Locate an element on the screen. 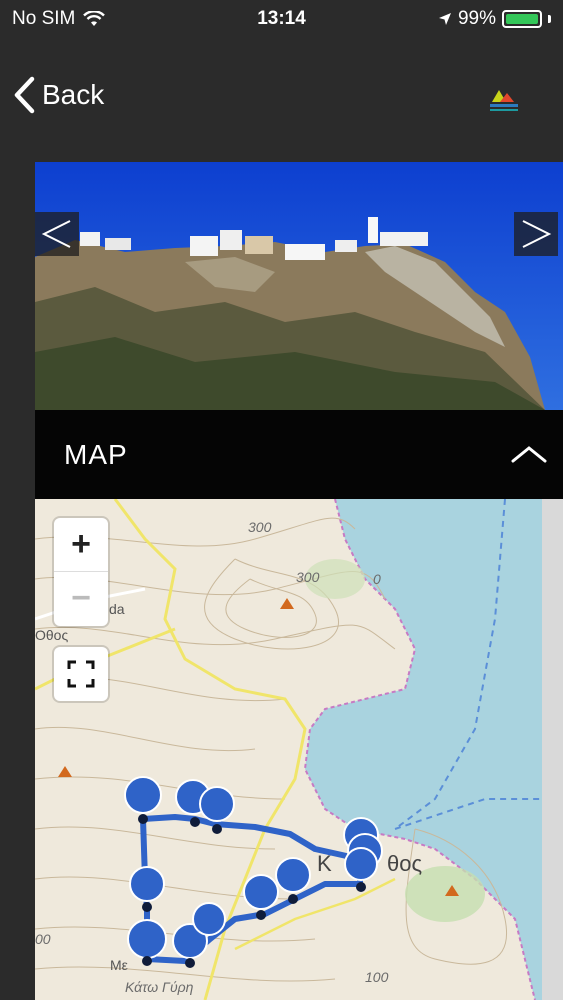 This screenshot has width=563, height=1000. place-label: Κάτω Γύρη is located at coordinates (159, 987).